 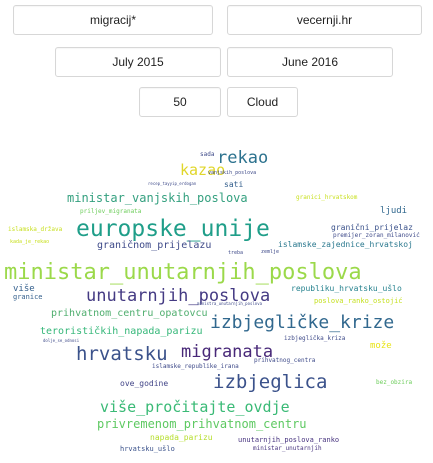 I want to click on search-query-input: migracij*, so click(x=113, y=20).